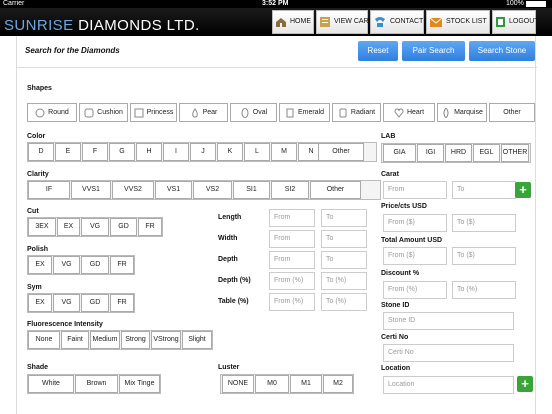 The height and width of the screenshot is (414, 552). I want to click on status-bar: Carrier 3:52 PM 100%, so click(276, 4).